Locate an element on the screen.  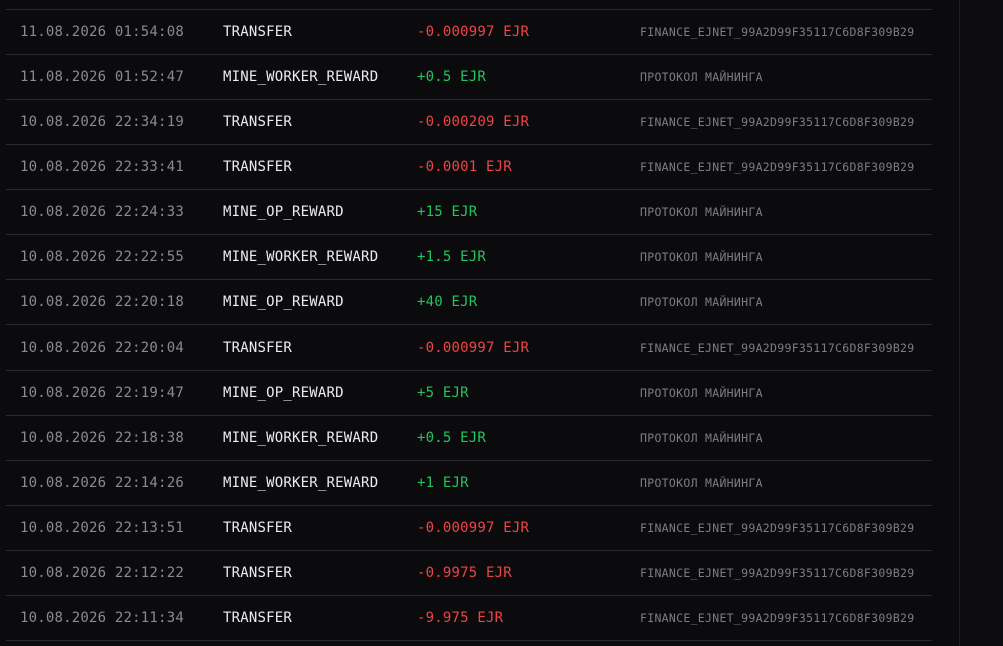
transaction-amount: -0.0001 EJR is located at coordinates (464, 167).